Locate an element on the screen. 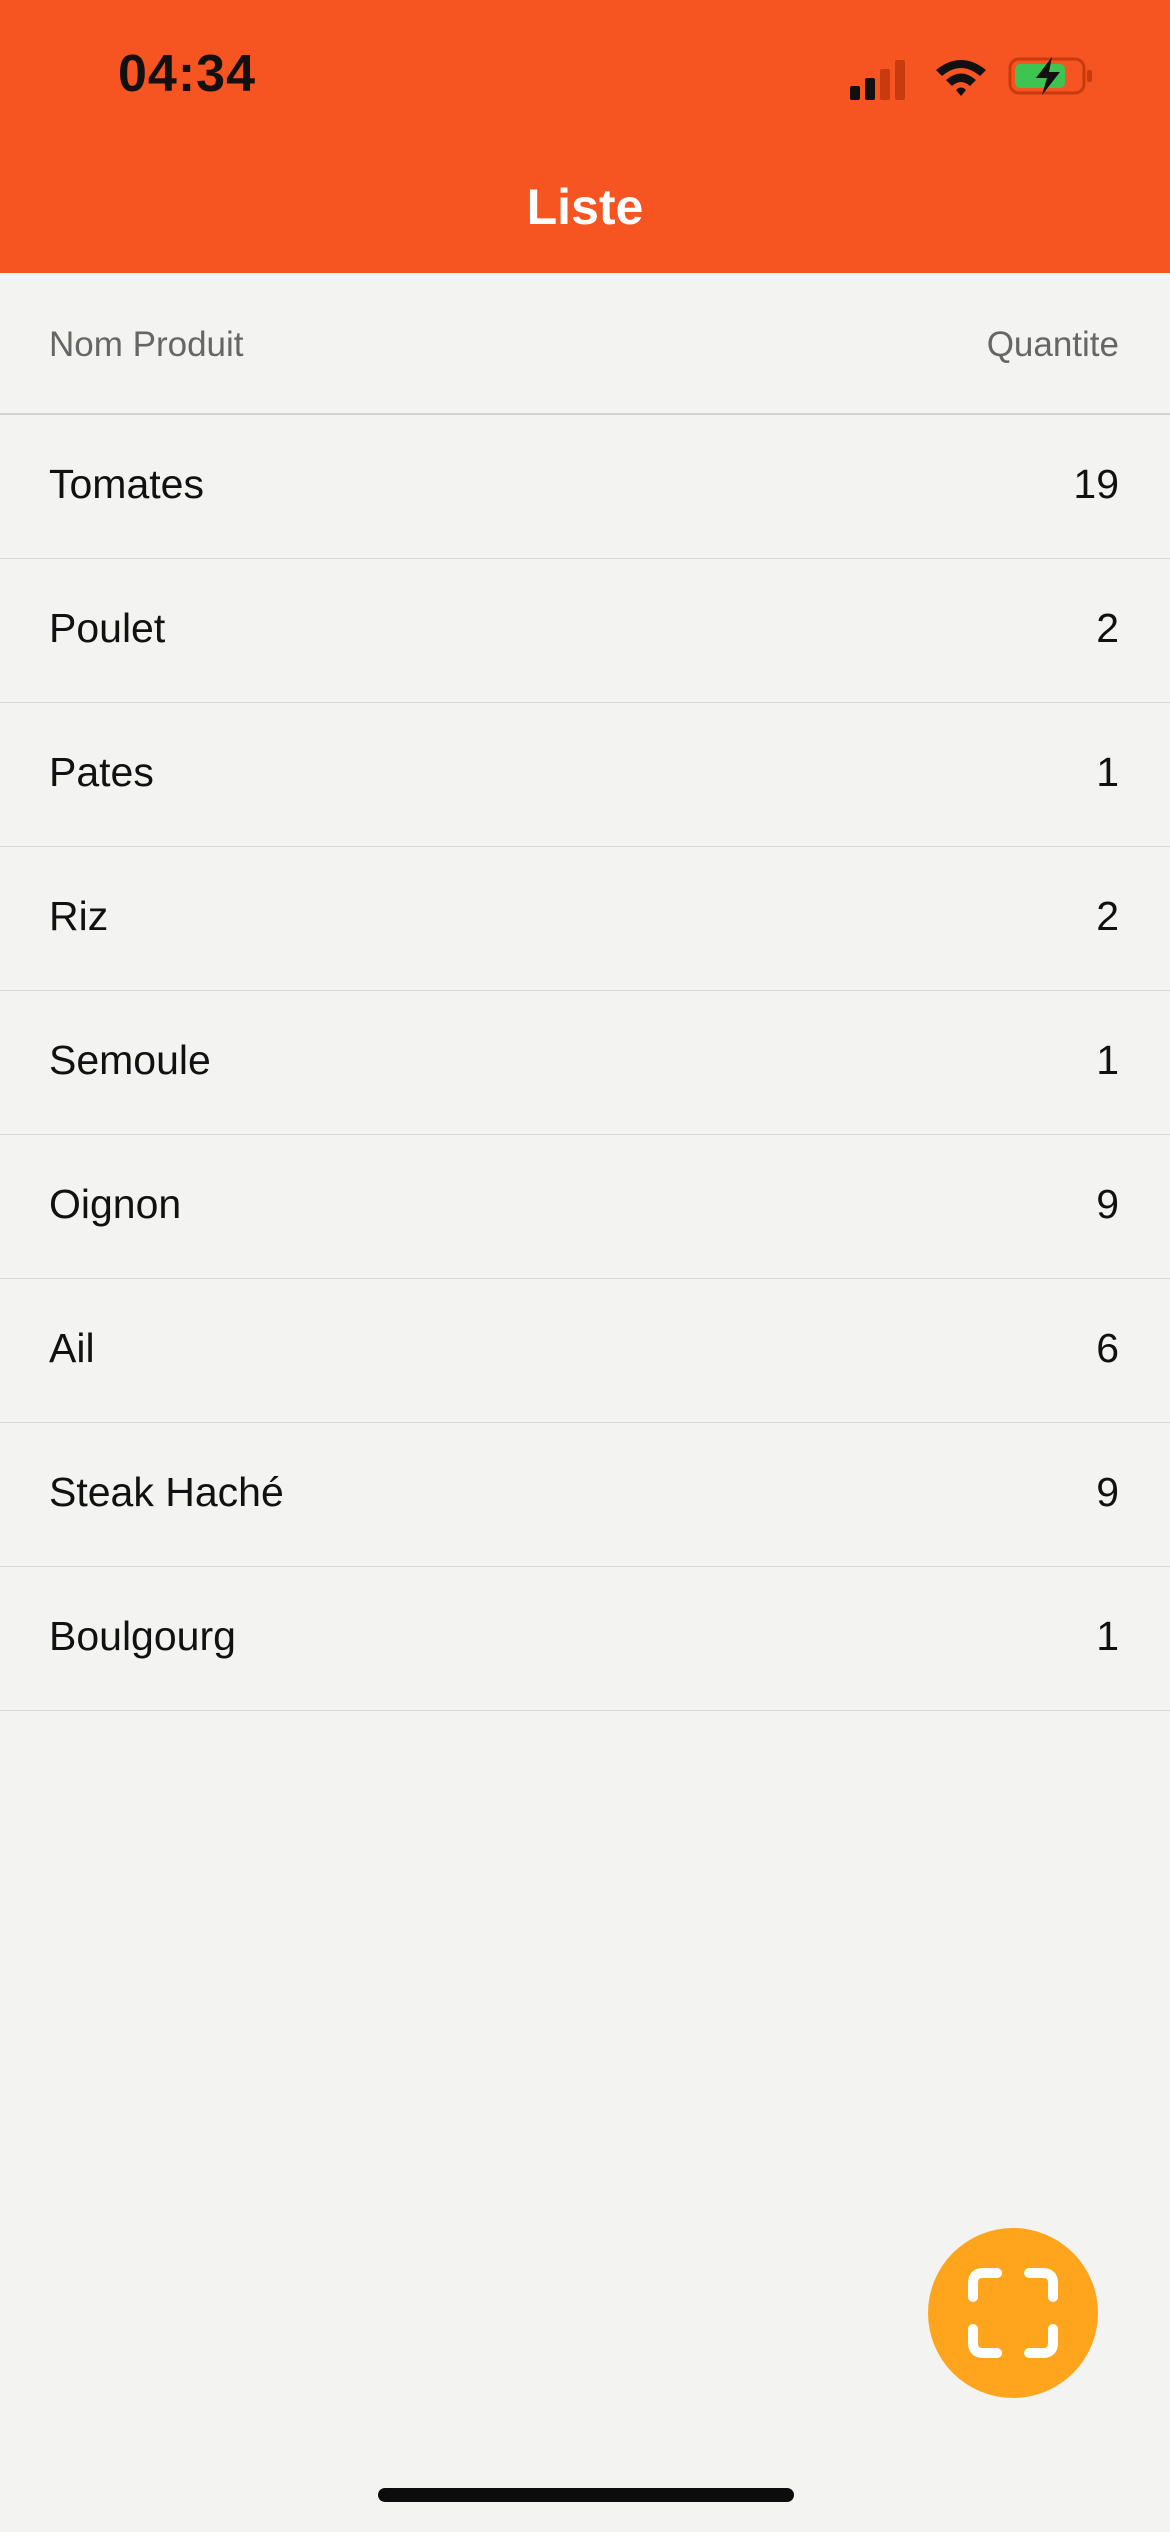 The image size is (1170, 2532). product-name: Ail is located at coordinates (72, 1348).